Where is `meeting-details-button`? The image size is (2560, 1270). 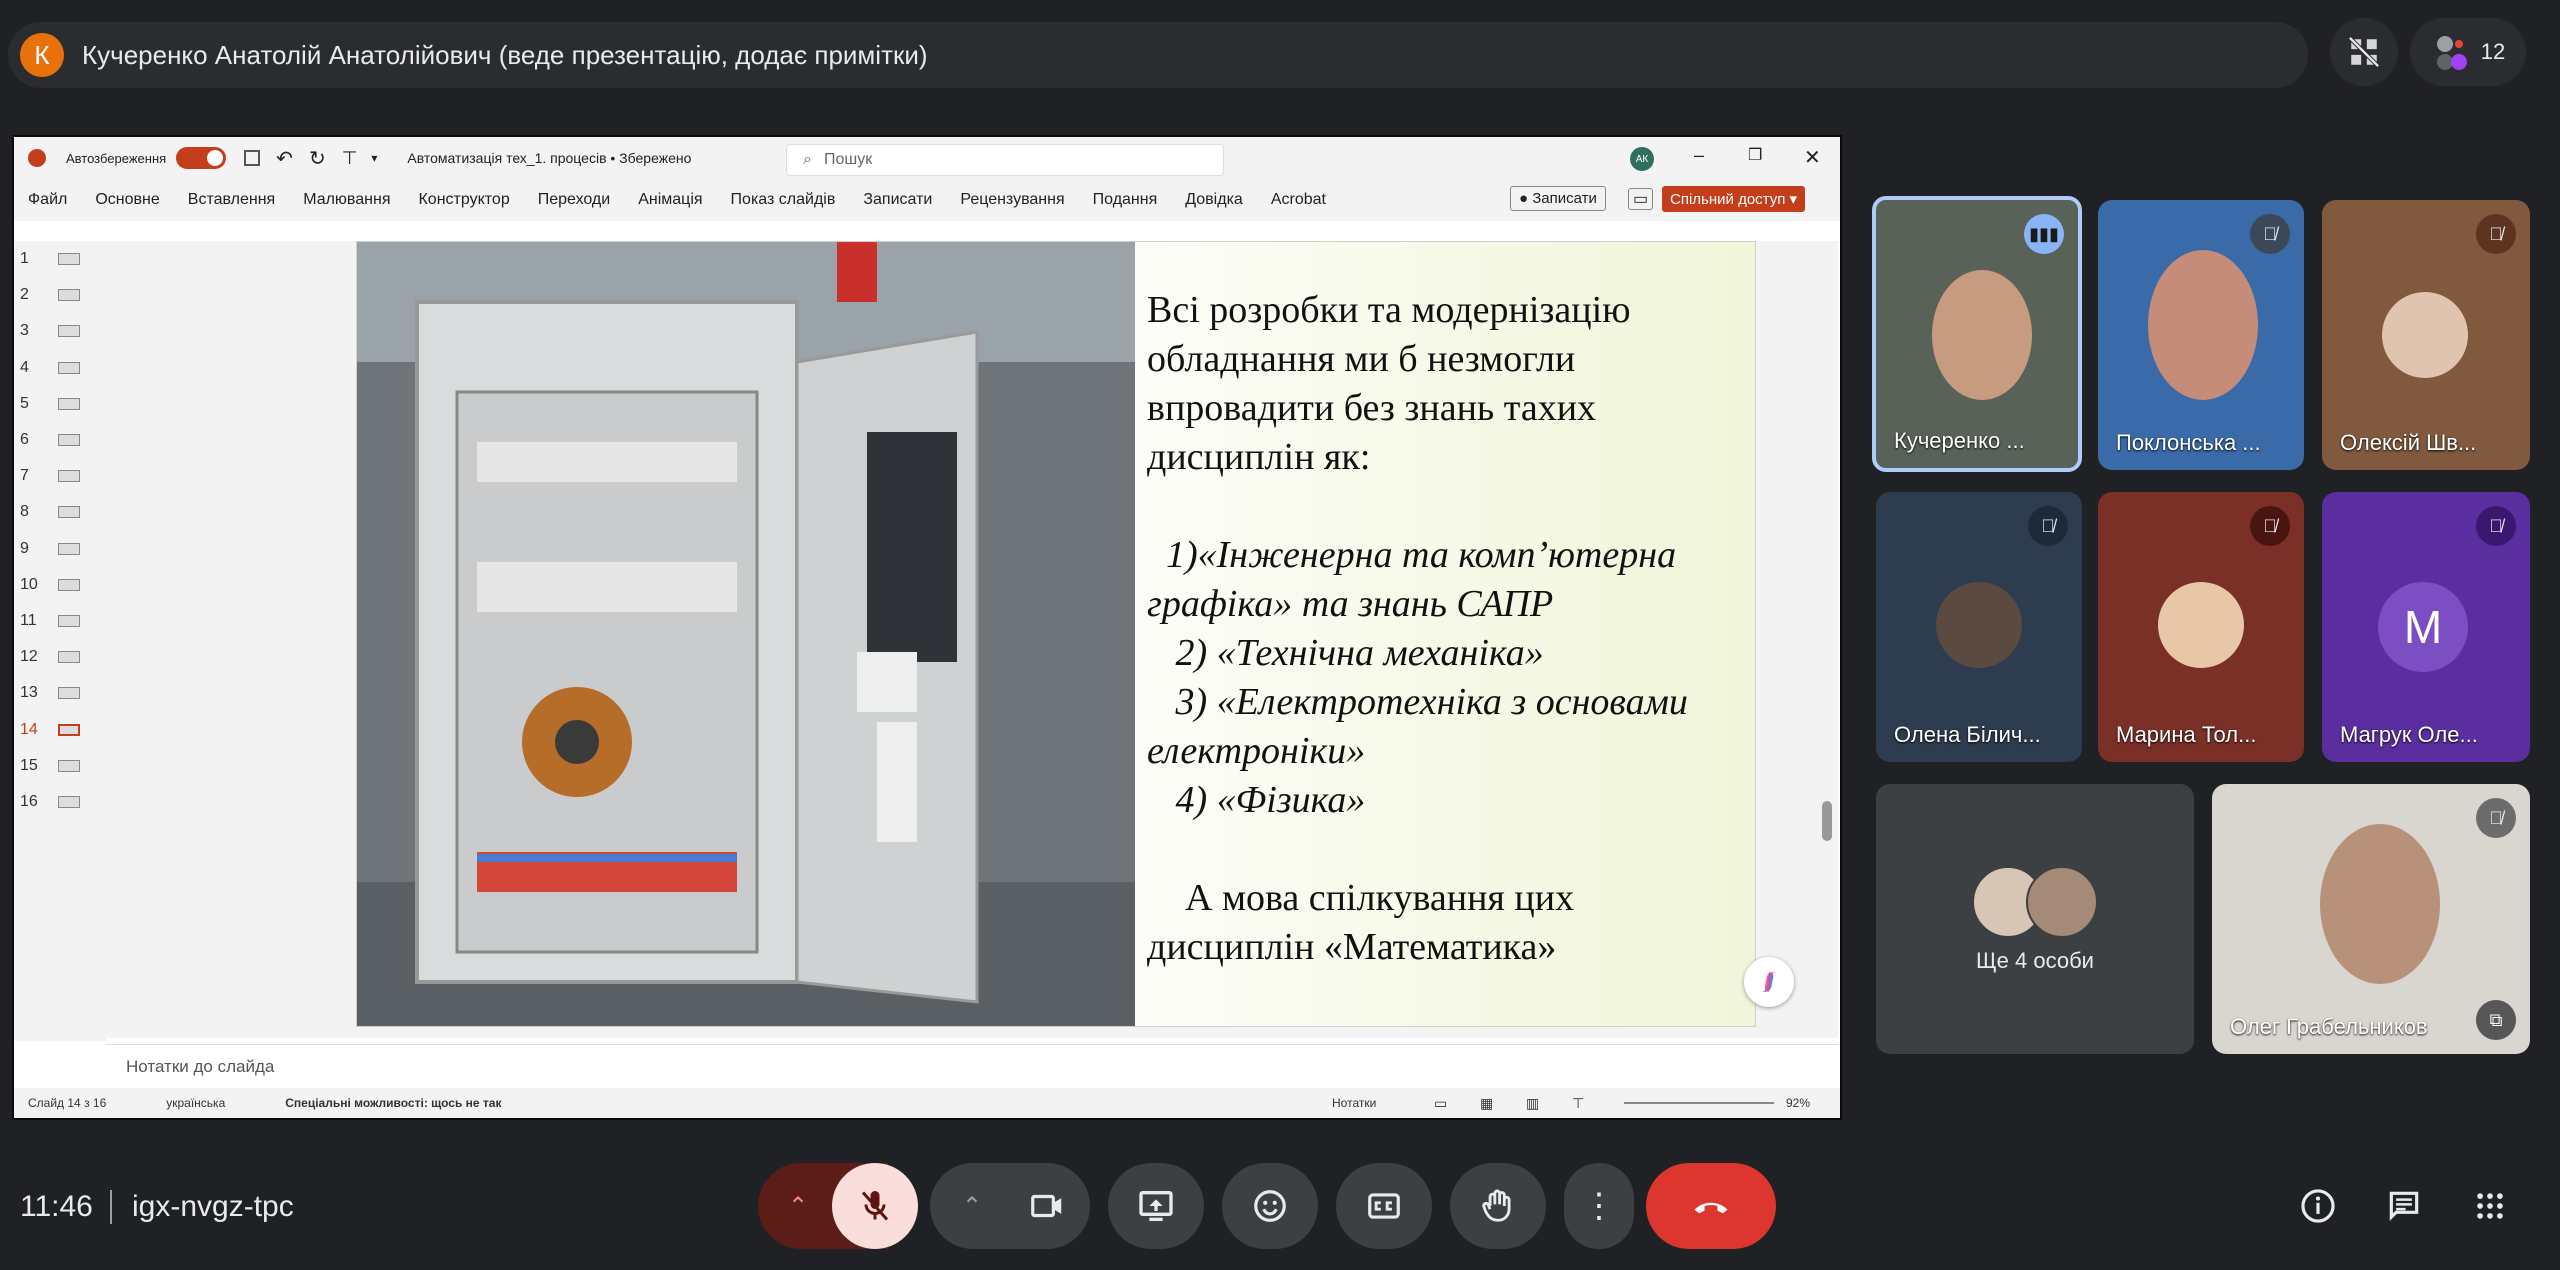
meeting-details-button is located at coordinates (2318, 1206).